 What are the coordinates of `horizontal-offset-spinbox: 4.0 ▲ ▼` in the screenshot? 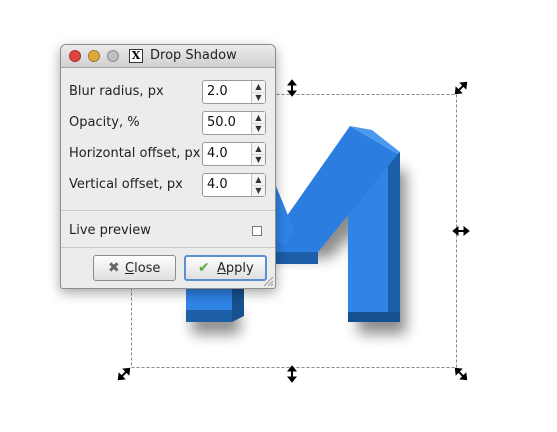 It's located at (234, 154).